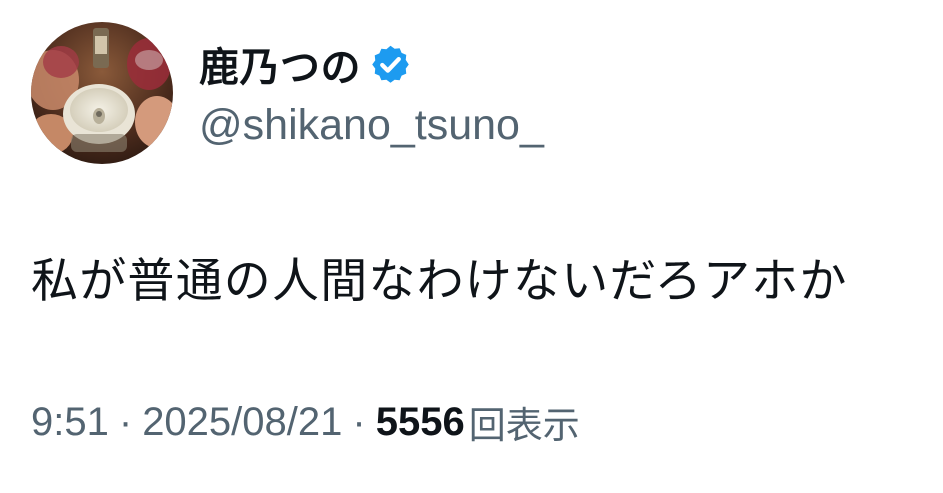  What do you see at coordinates (524, 425) in the screenshot?
I see `views-label: 回表示` at bounding box center [524, 425].